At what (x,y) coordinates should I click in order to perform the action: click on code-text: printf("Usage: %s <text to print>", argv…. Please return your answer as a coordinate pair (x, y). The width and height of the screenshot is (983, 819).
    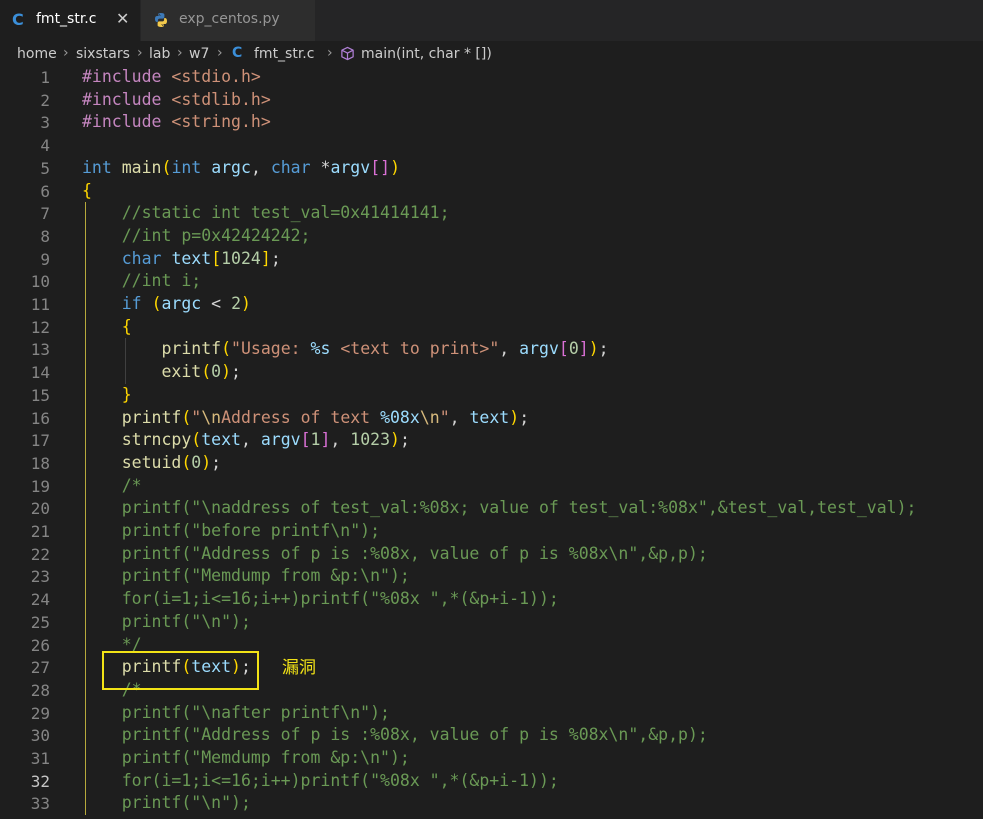
    Looking at the image, I should click on (345, 348).